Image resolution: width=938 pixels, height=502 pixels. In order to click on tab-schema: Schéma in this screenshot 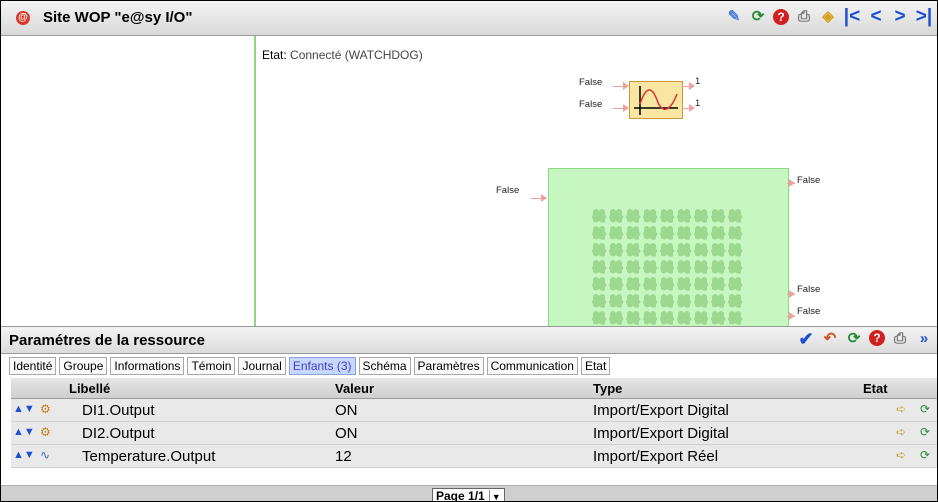, I will do `click(384, 366)`.